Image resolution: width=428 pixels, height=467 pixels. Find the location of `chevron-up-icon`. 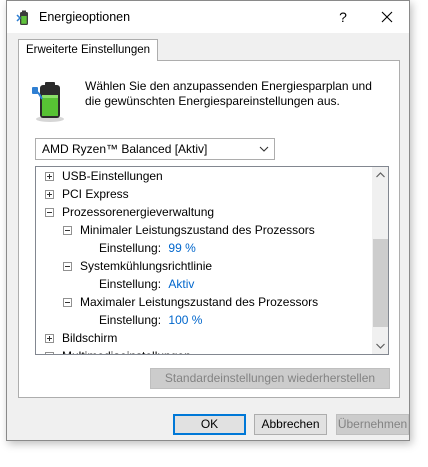

chevron-up-icon is located at coordinates (380, 175).